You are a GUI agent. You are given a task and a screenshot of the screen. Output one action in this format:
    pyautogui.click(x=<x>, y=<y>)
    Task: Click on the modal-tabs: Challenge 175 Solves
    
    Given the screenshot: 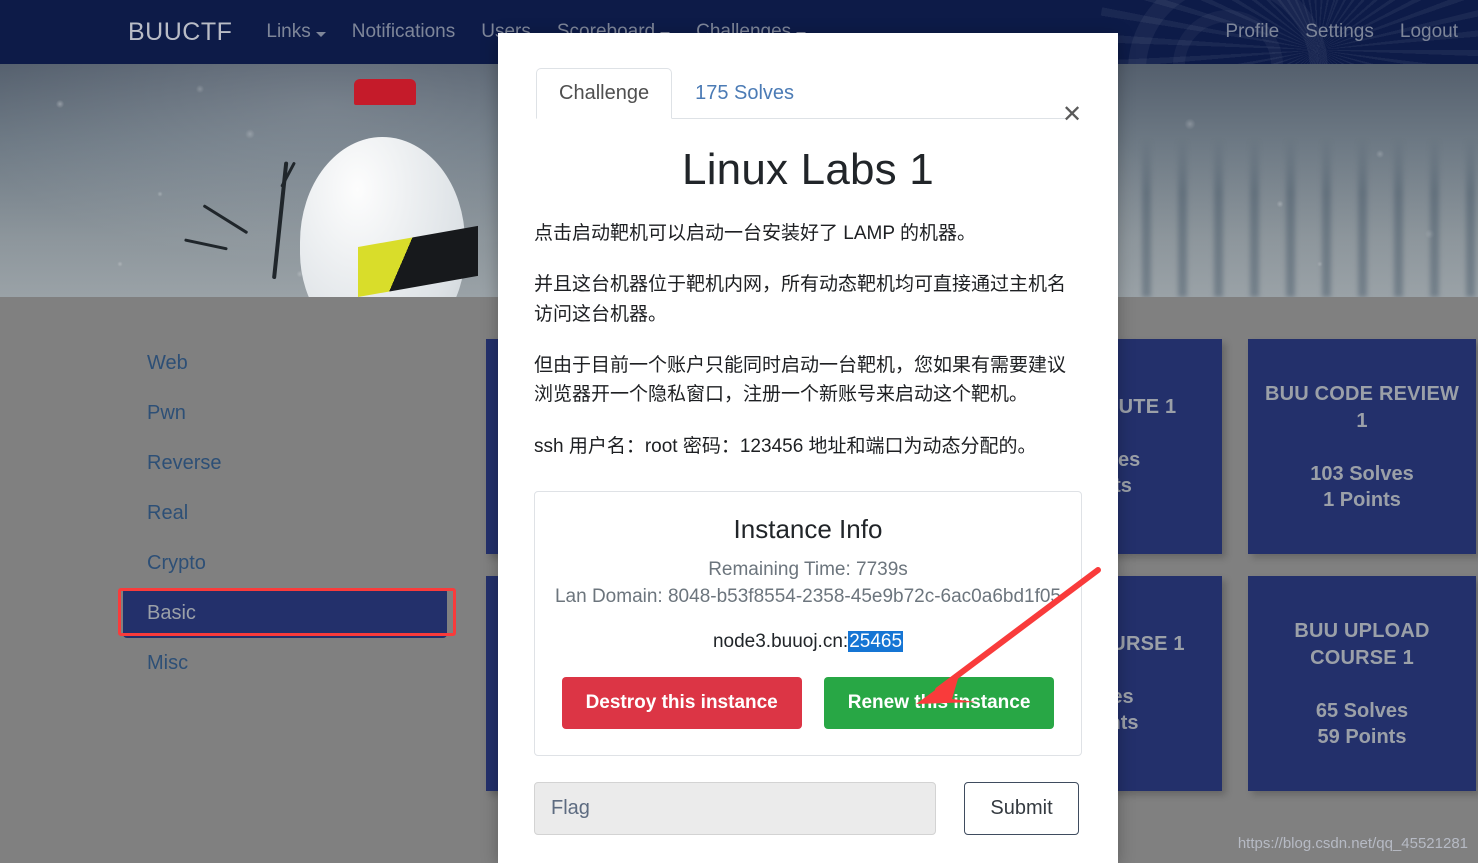 What is the action you would take?
    pyautogui.click(x=802, y=93)
    